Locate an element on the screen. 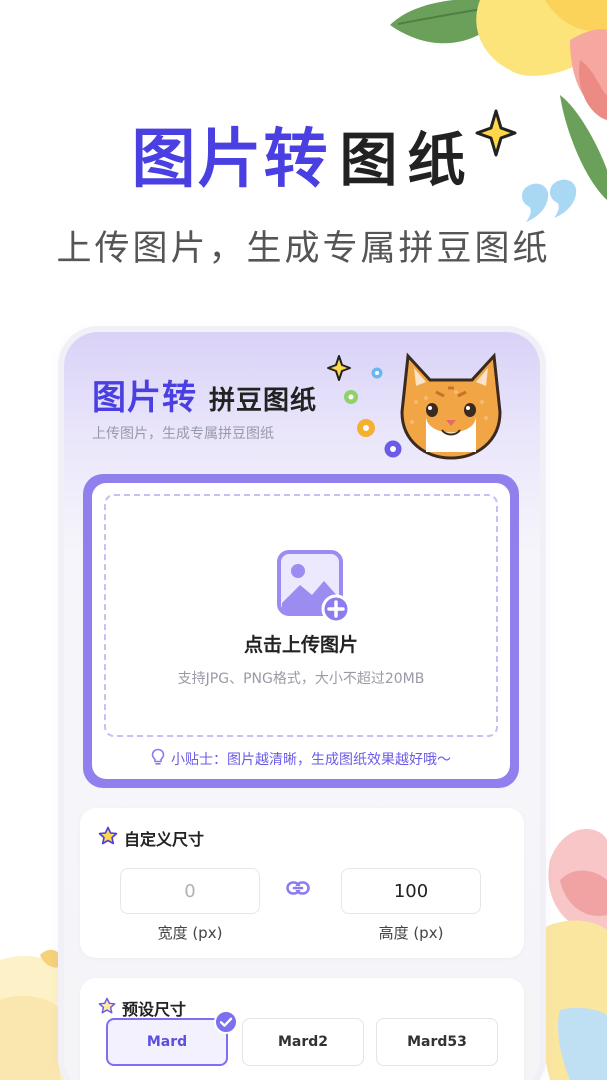 This screenshot has width=607, height=1080. hero-title-part2: 图纸 is located at coordinates (407, 160).